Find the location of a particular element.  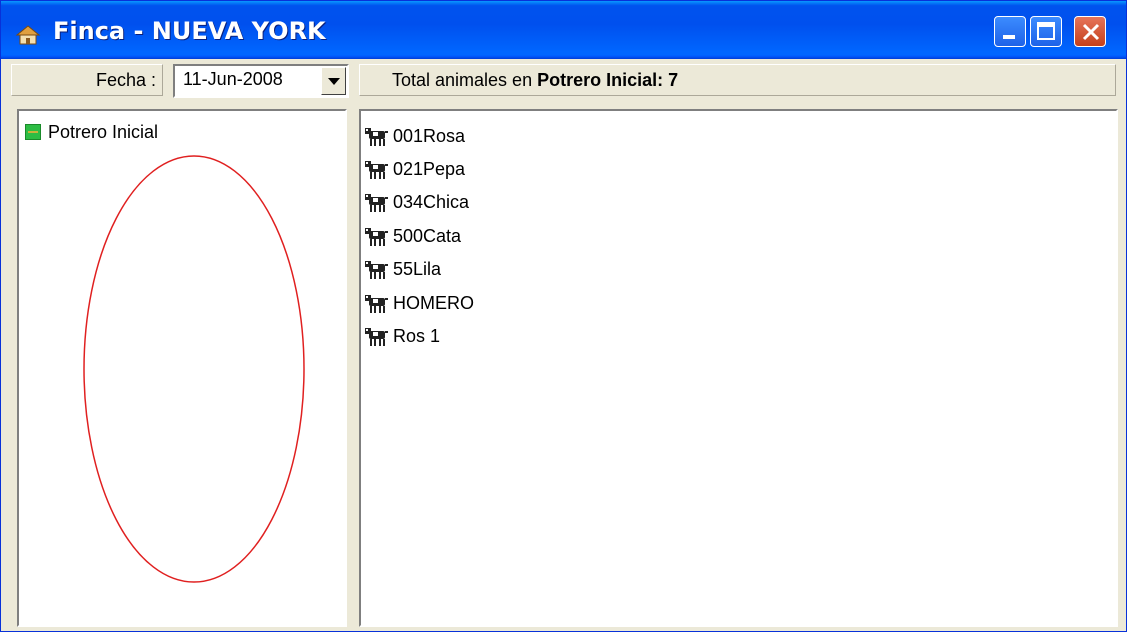

tree-item-label: Potrero Inicial is located at coordinates (103, 132).